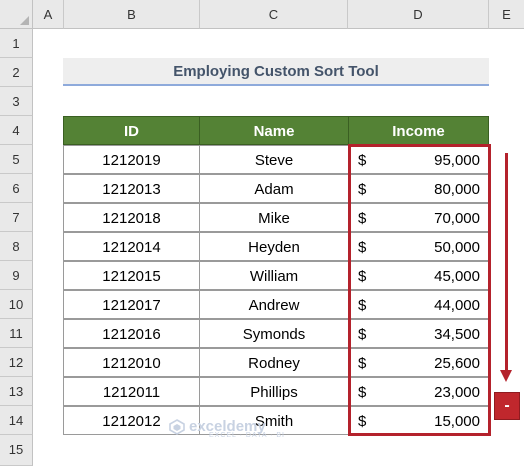 Image resolution: width=524 pixels, height=466 pixels. Describe the element at coordinates (506, 14) in the screenshot. I see `column-header-e: E` at that location.